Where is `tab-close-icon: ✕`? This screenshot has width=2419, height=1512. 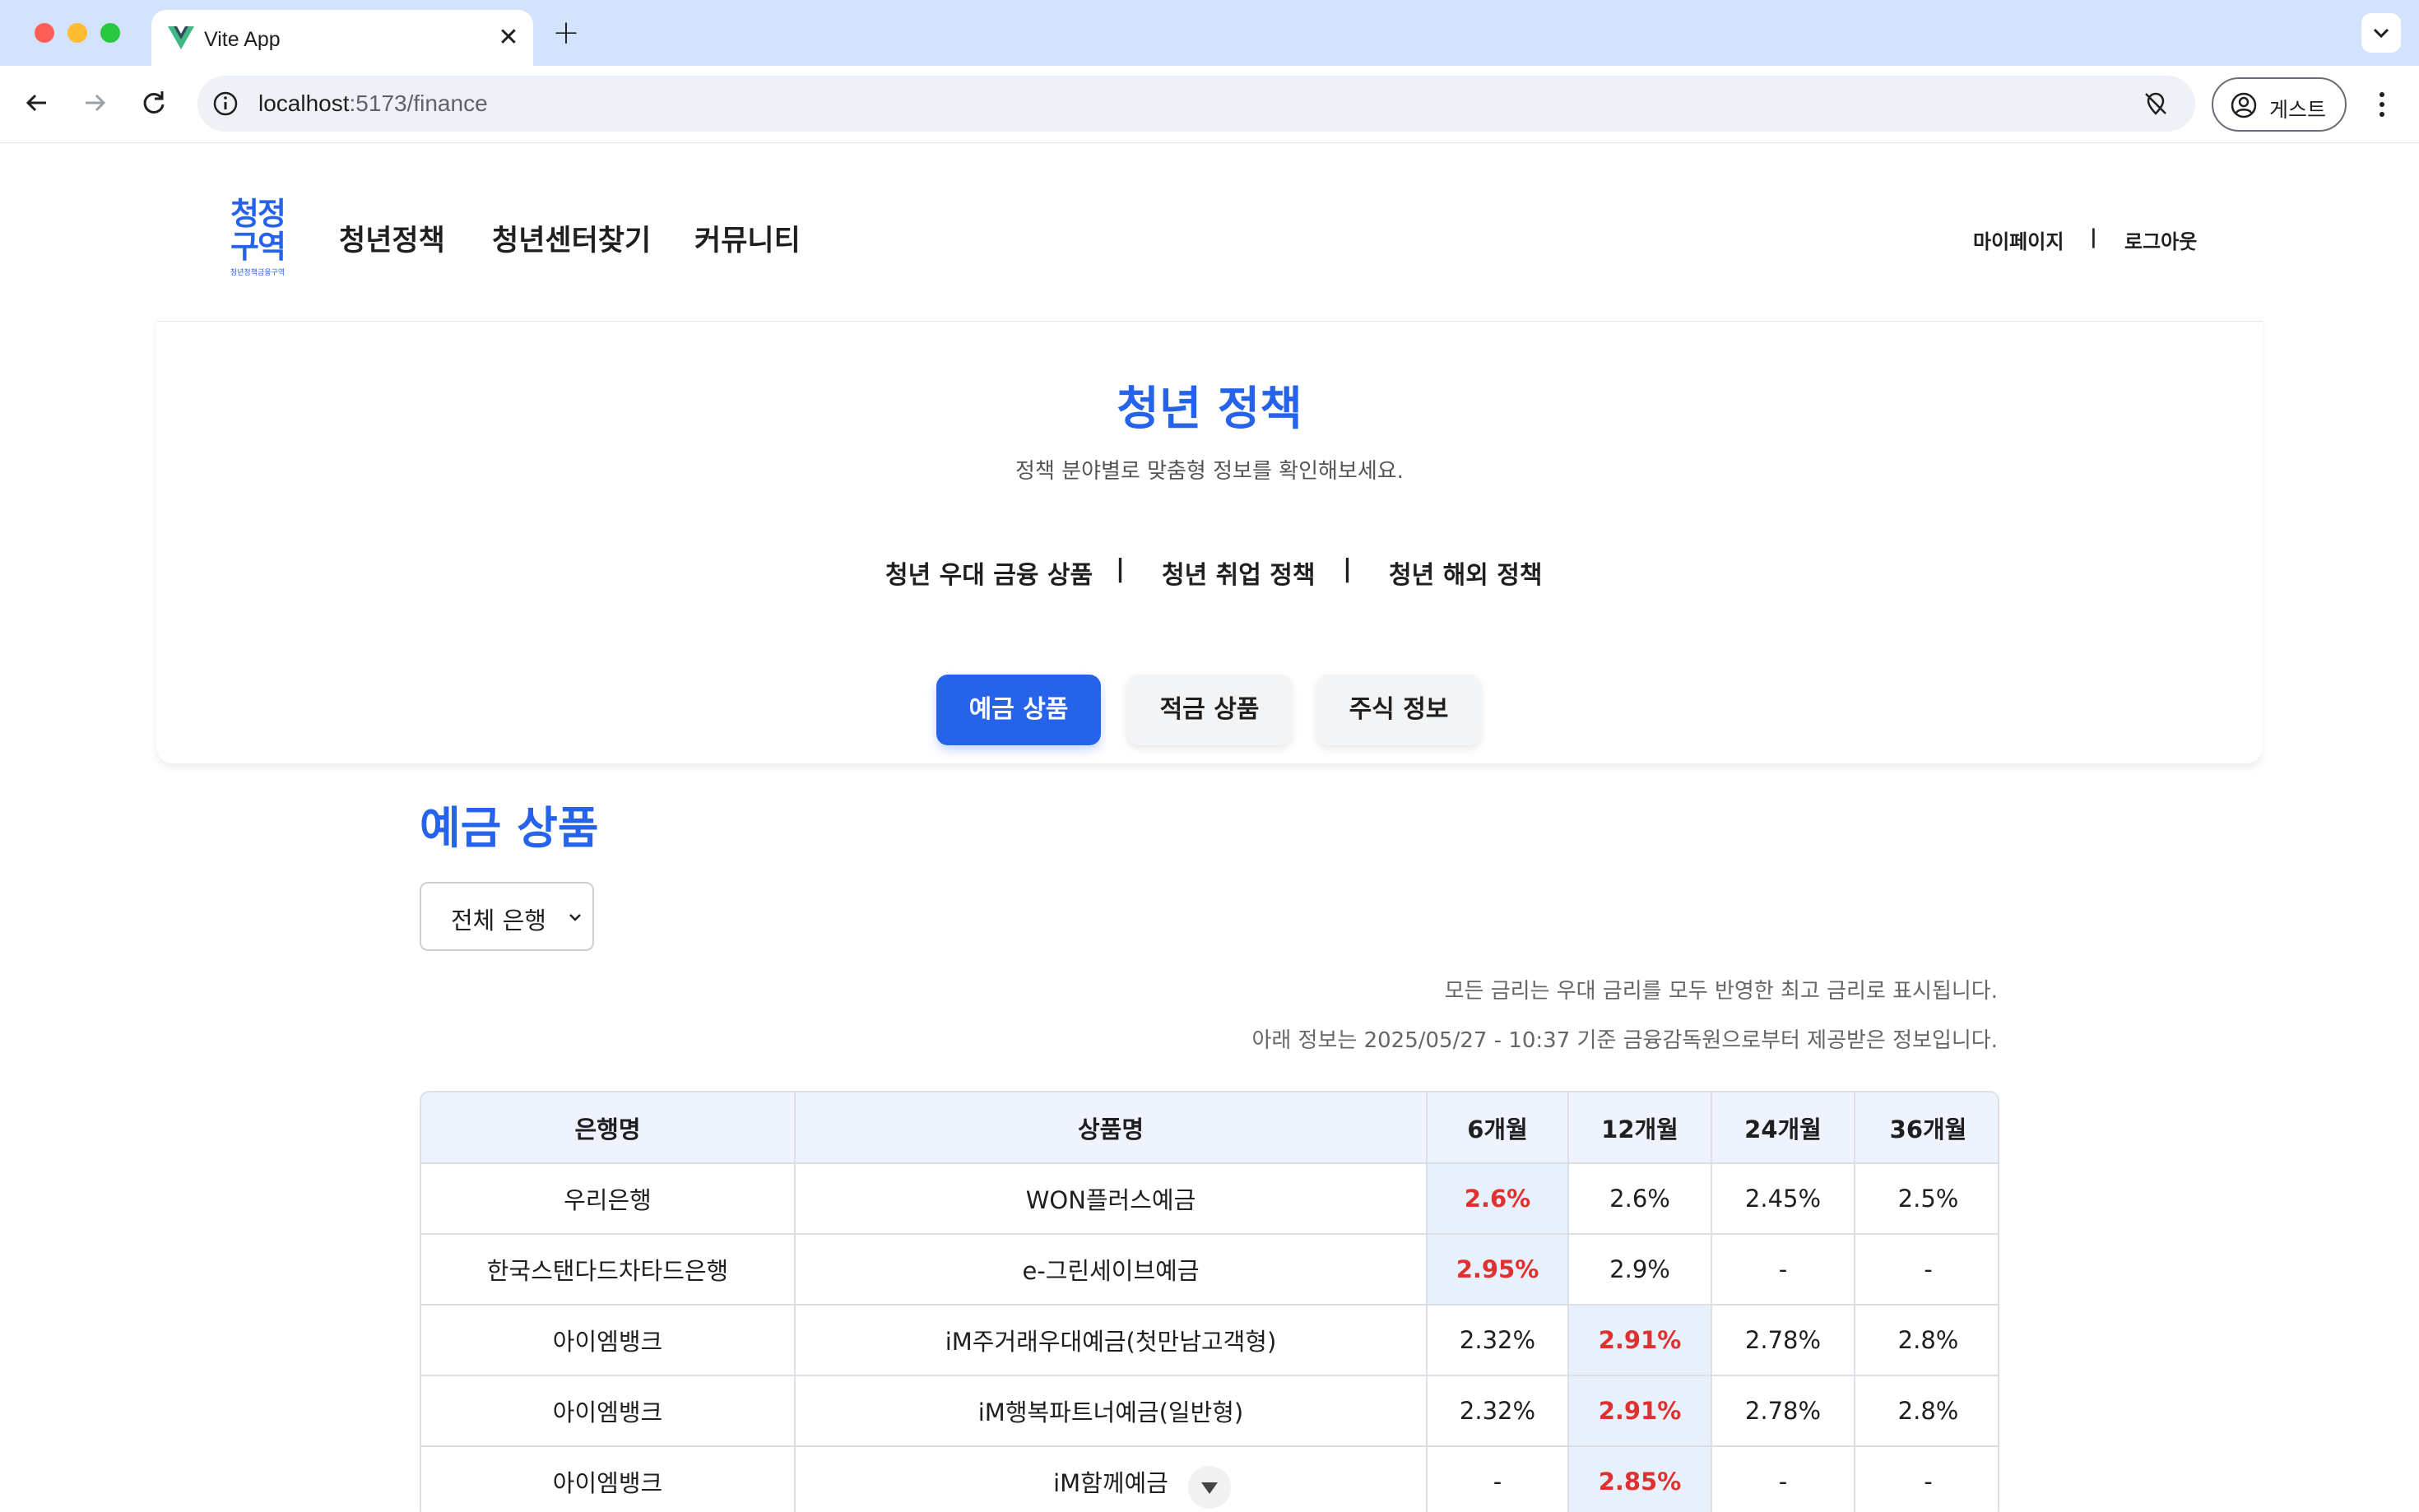 tab-close-icon: ✕ is located at coordinates (509, 38).